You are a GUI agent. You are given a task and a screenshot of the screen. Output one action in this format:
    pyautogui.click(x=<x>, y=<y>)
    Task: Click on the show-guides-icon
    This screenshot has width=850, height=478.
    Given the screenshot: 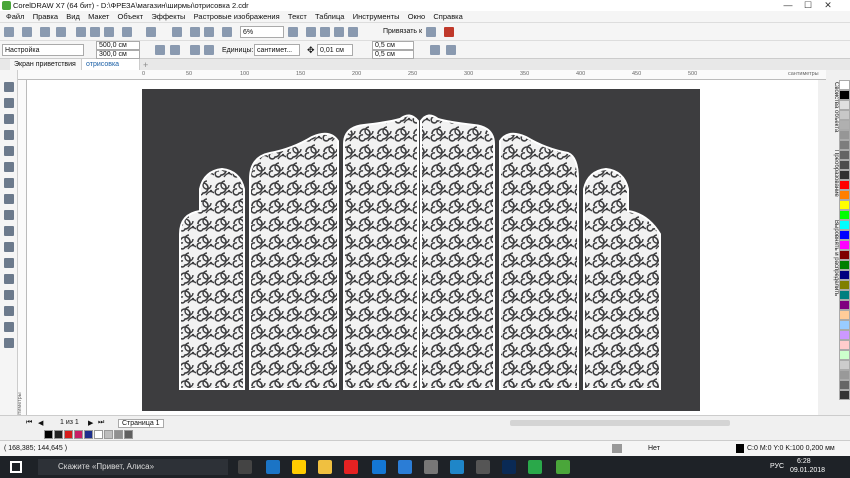 What is the action you would take?
    pyautogui.click(x=353, y=32)
    